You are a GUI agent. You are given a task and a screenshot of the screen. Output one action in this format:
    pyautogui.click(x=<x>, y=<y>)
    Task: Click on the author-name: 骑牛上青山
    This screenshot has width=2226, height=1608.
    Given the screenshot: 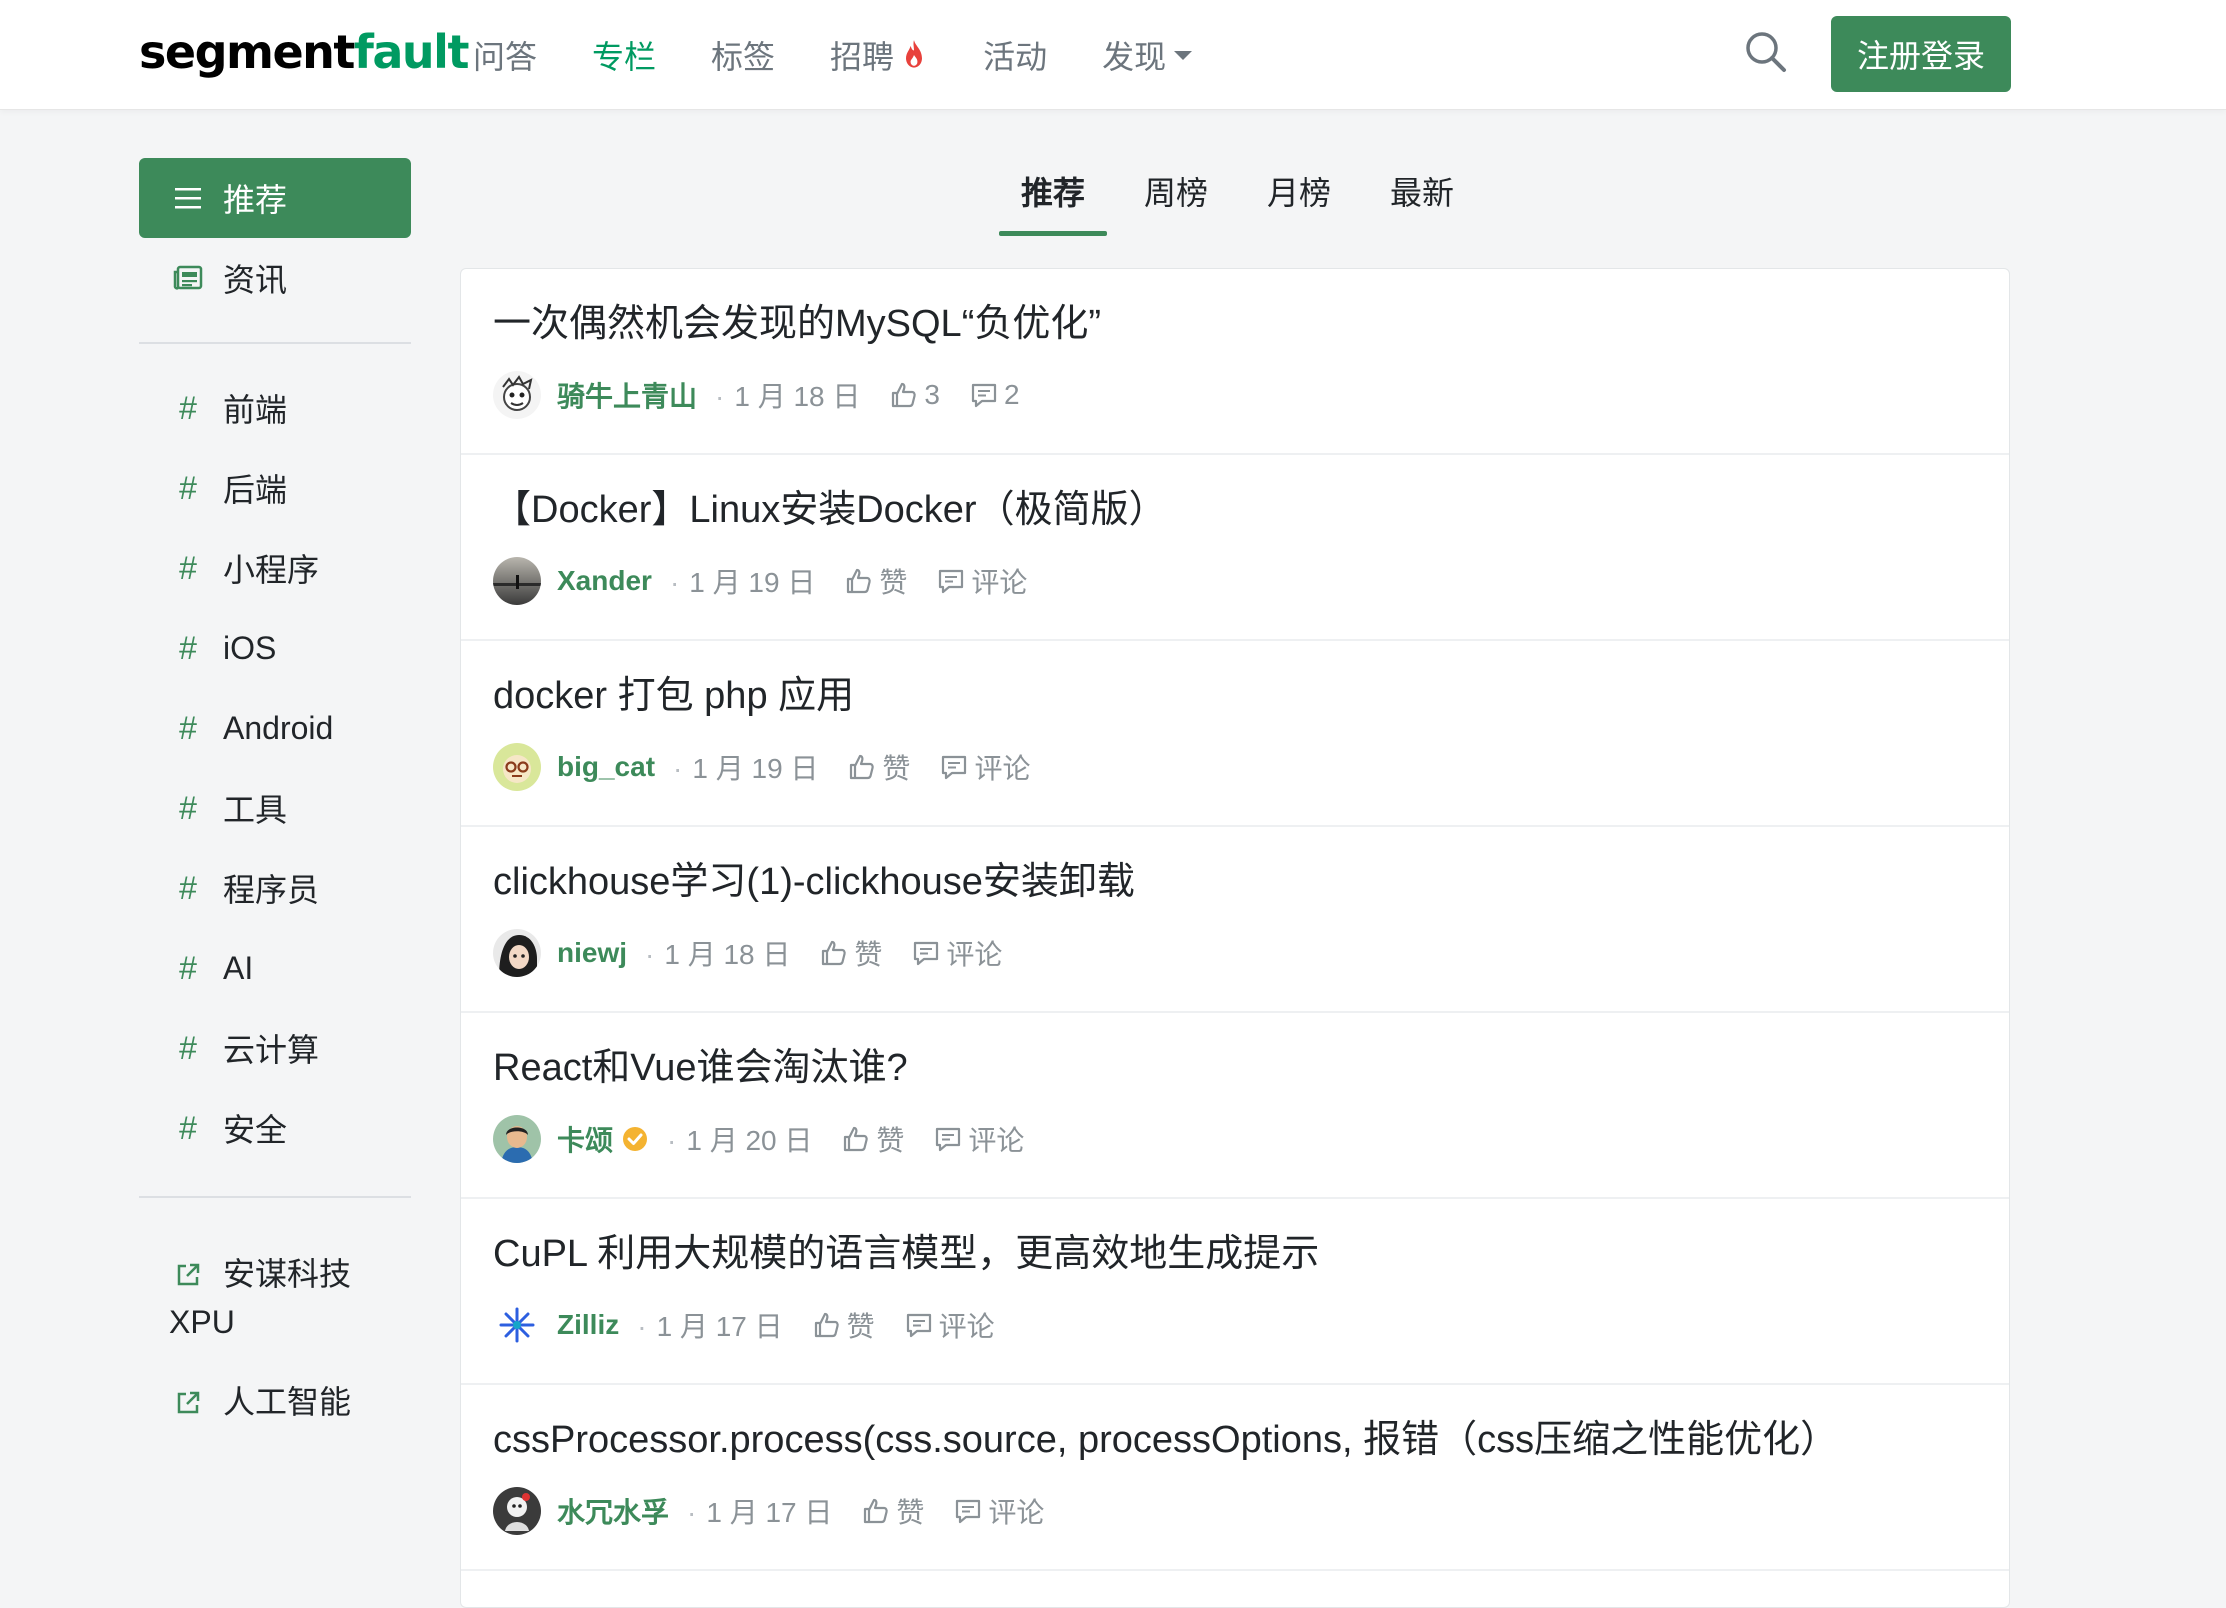 What is the action you would take?
    pyautogui.click(x=627, y=395)
    